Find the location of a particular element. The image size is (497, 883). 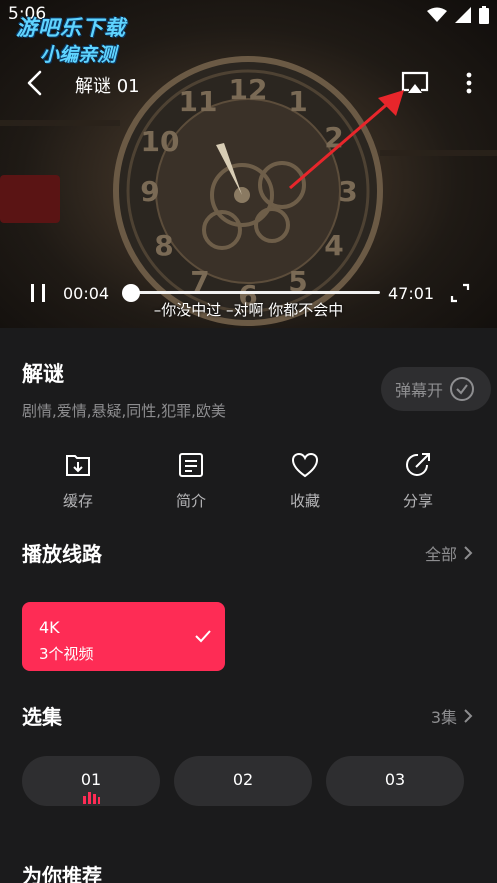

episode-button-01: 01 is located at coordinates (91, 781).